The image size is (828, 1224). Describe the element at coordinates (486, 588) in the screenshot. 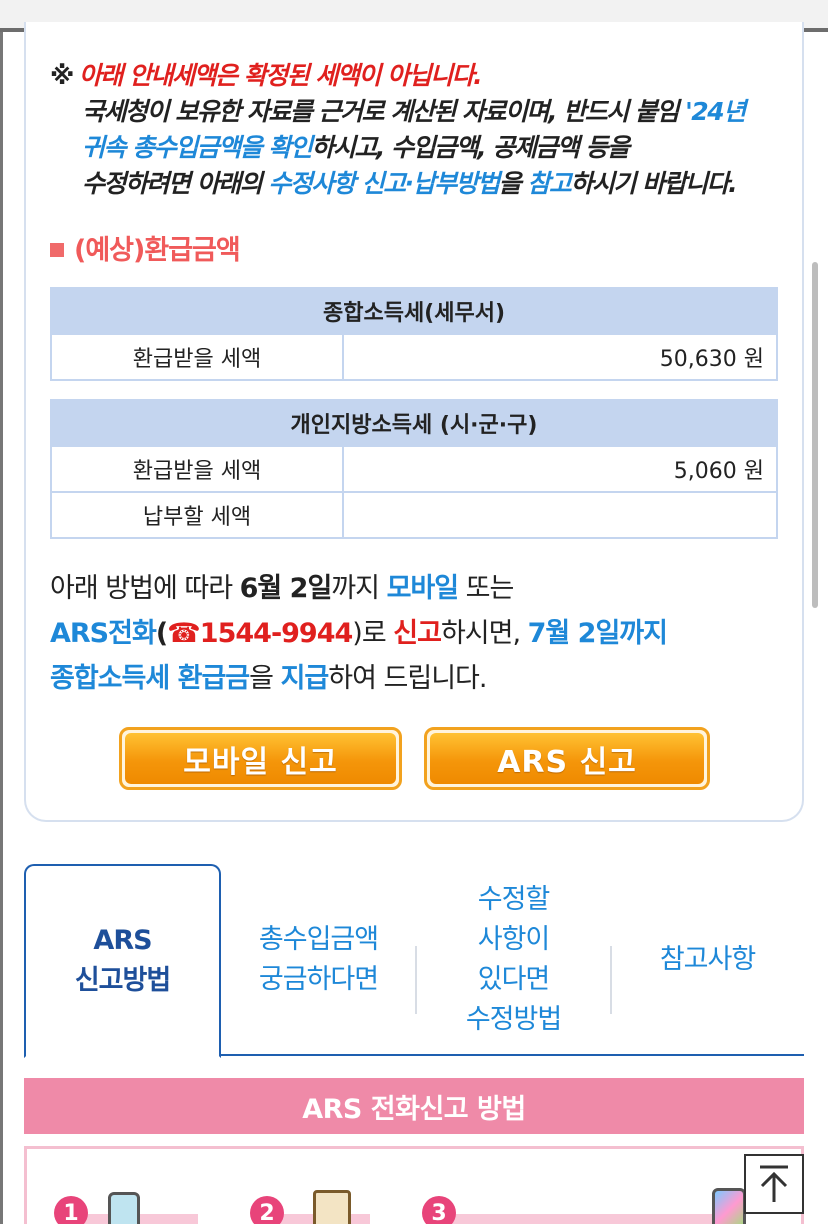

I see `guide-text-part: 또는` at that location.